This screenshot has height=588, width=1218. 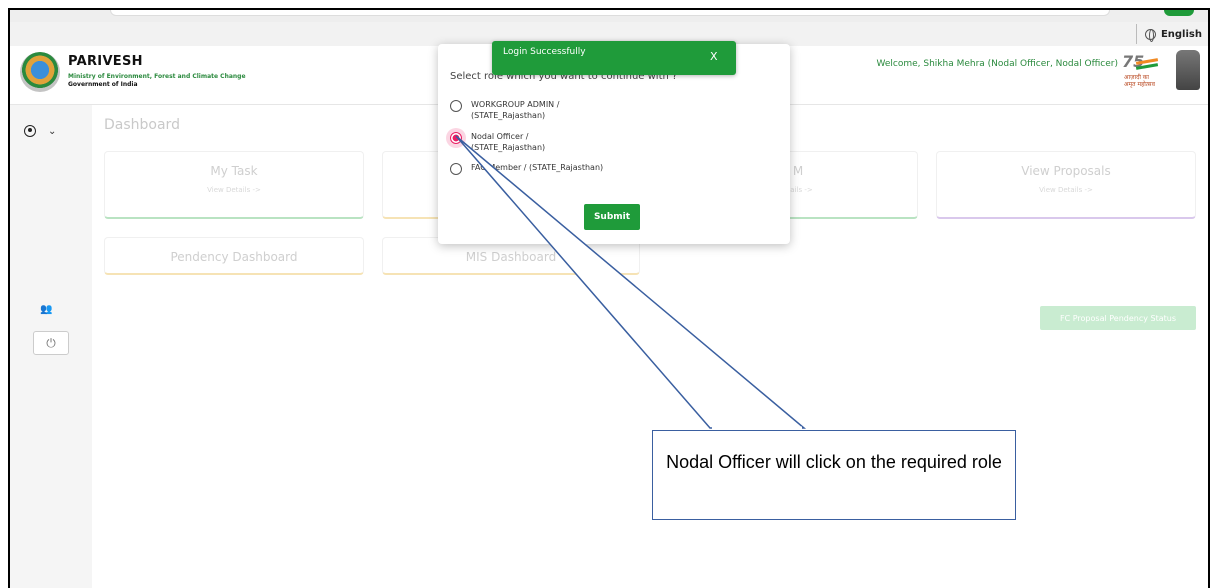 What do you see at coordinates (456, 138) in the screenshot?
I see `radio-button-selected` at bounding box center [456, 138].